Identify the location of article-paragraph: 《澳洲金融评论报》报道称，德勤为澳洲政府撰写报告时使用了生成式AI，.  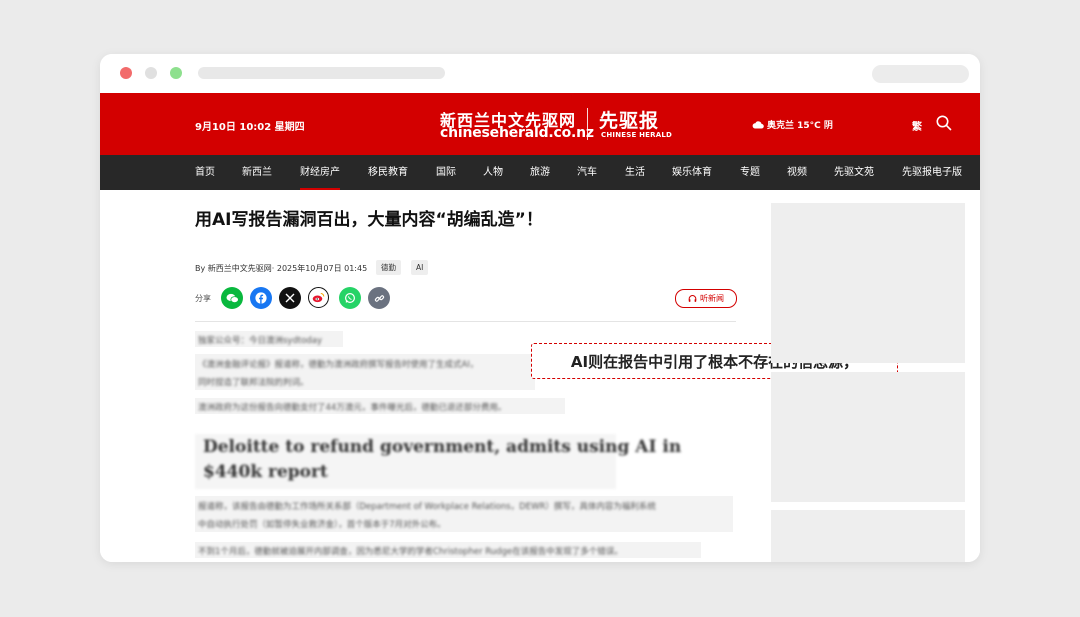
(338, 365).